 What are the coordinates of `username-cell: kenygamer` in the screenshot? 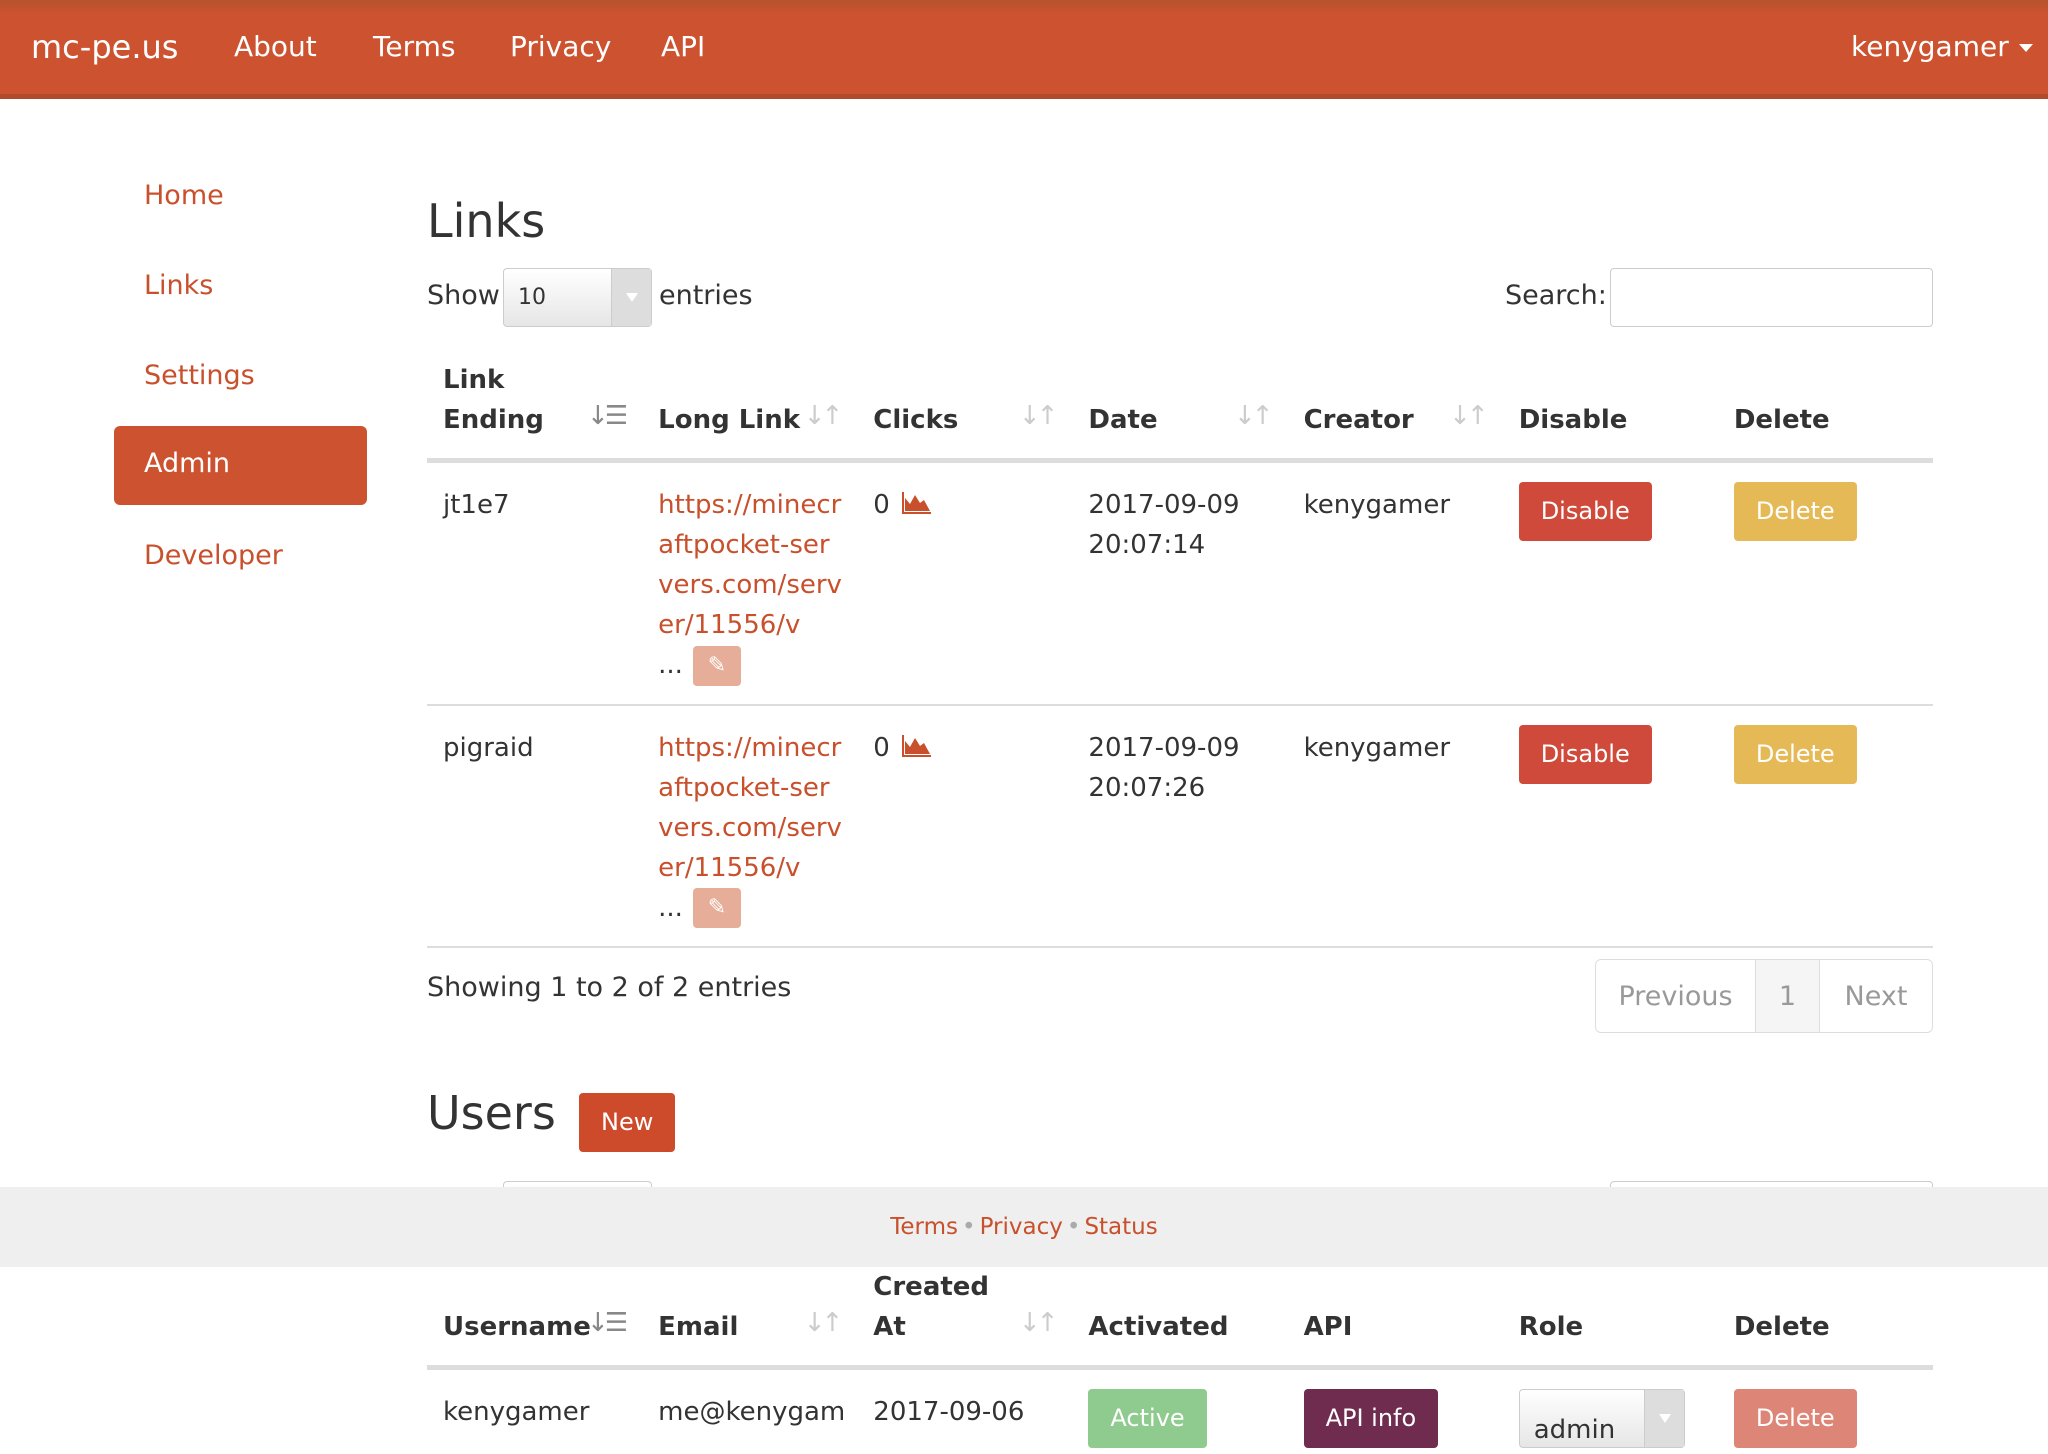 It's located at (516, 1412).